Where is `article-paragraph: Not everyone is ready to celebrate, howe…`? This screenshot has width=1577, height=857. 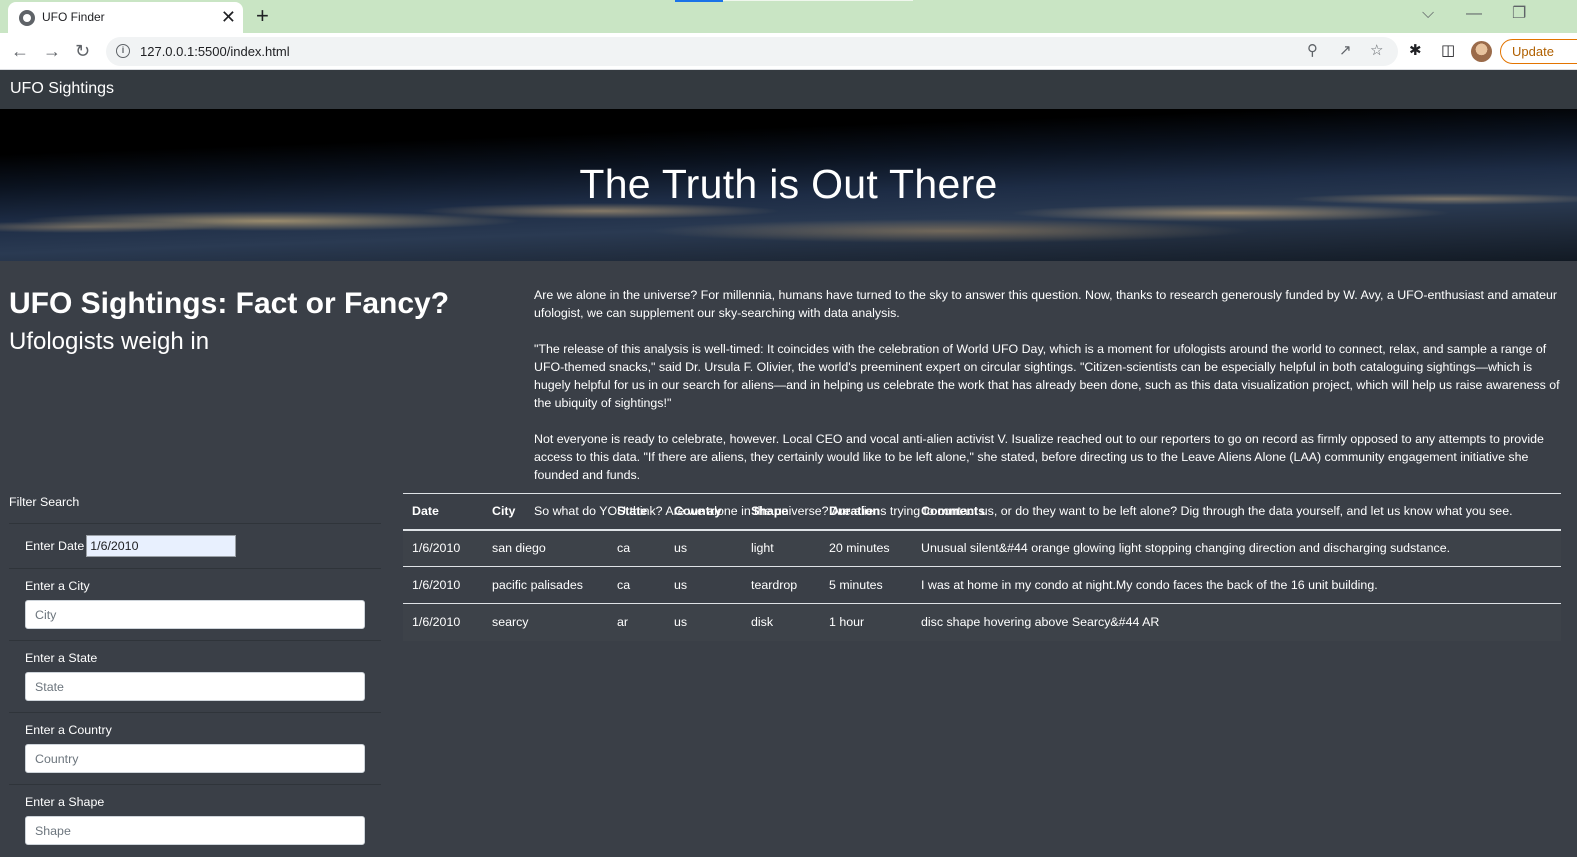
article-paragraph: Not everyone is ready to celebrate, howe… is located at coordinates (1039, 457).